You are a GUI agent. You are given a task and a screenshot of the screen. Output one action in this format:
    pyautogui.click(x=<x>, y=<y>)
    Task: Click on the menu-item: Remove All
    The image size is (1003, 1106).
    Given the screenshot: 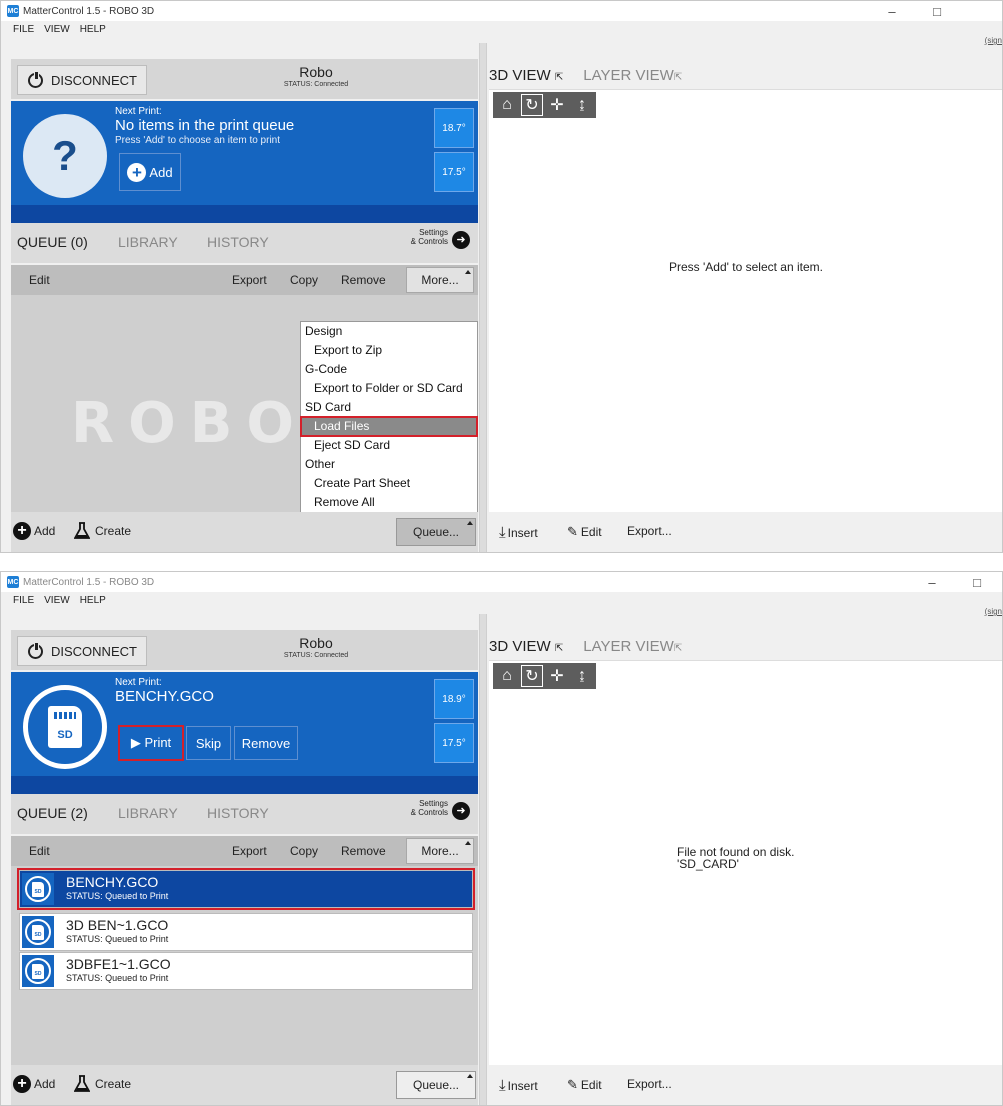 What is the action you would take?
    pyautogui.click(x=389, y=502)
    